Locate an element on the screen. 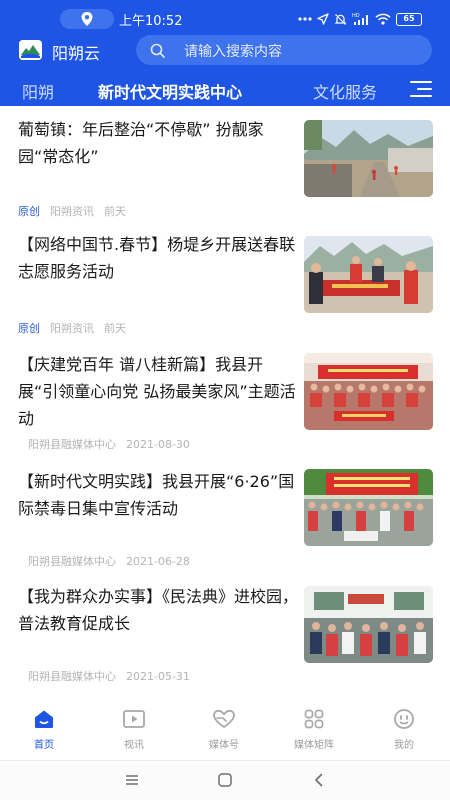 The image size is (450, 800). article-title: 【网络中国节.春节】杨堤乡开展送春联志愿服务活动 is located at coordinates (157, 258).